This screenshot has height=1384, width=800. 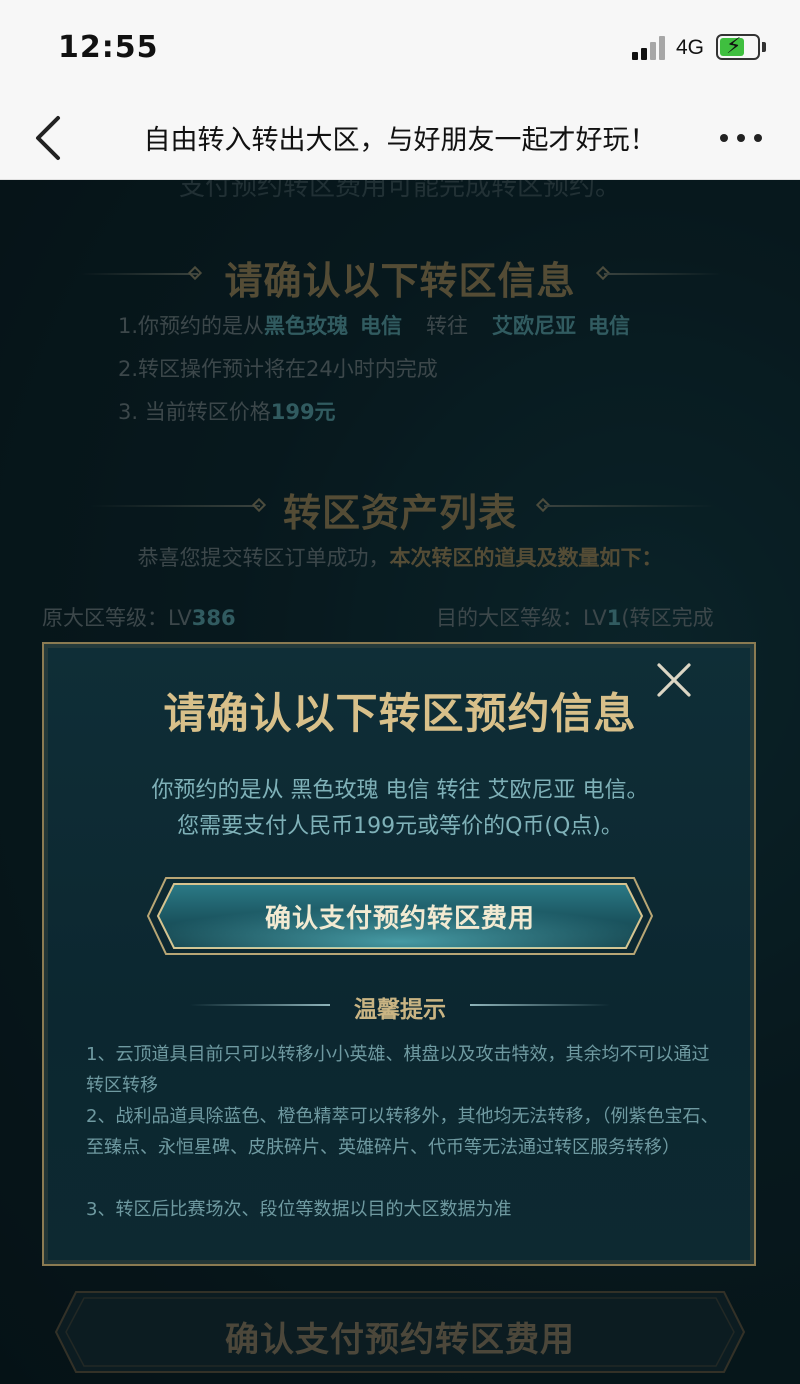 What do you see at coordinates (764, 47) in the screenshot?
I see `battery-tip` at bounding box center [764, 47].